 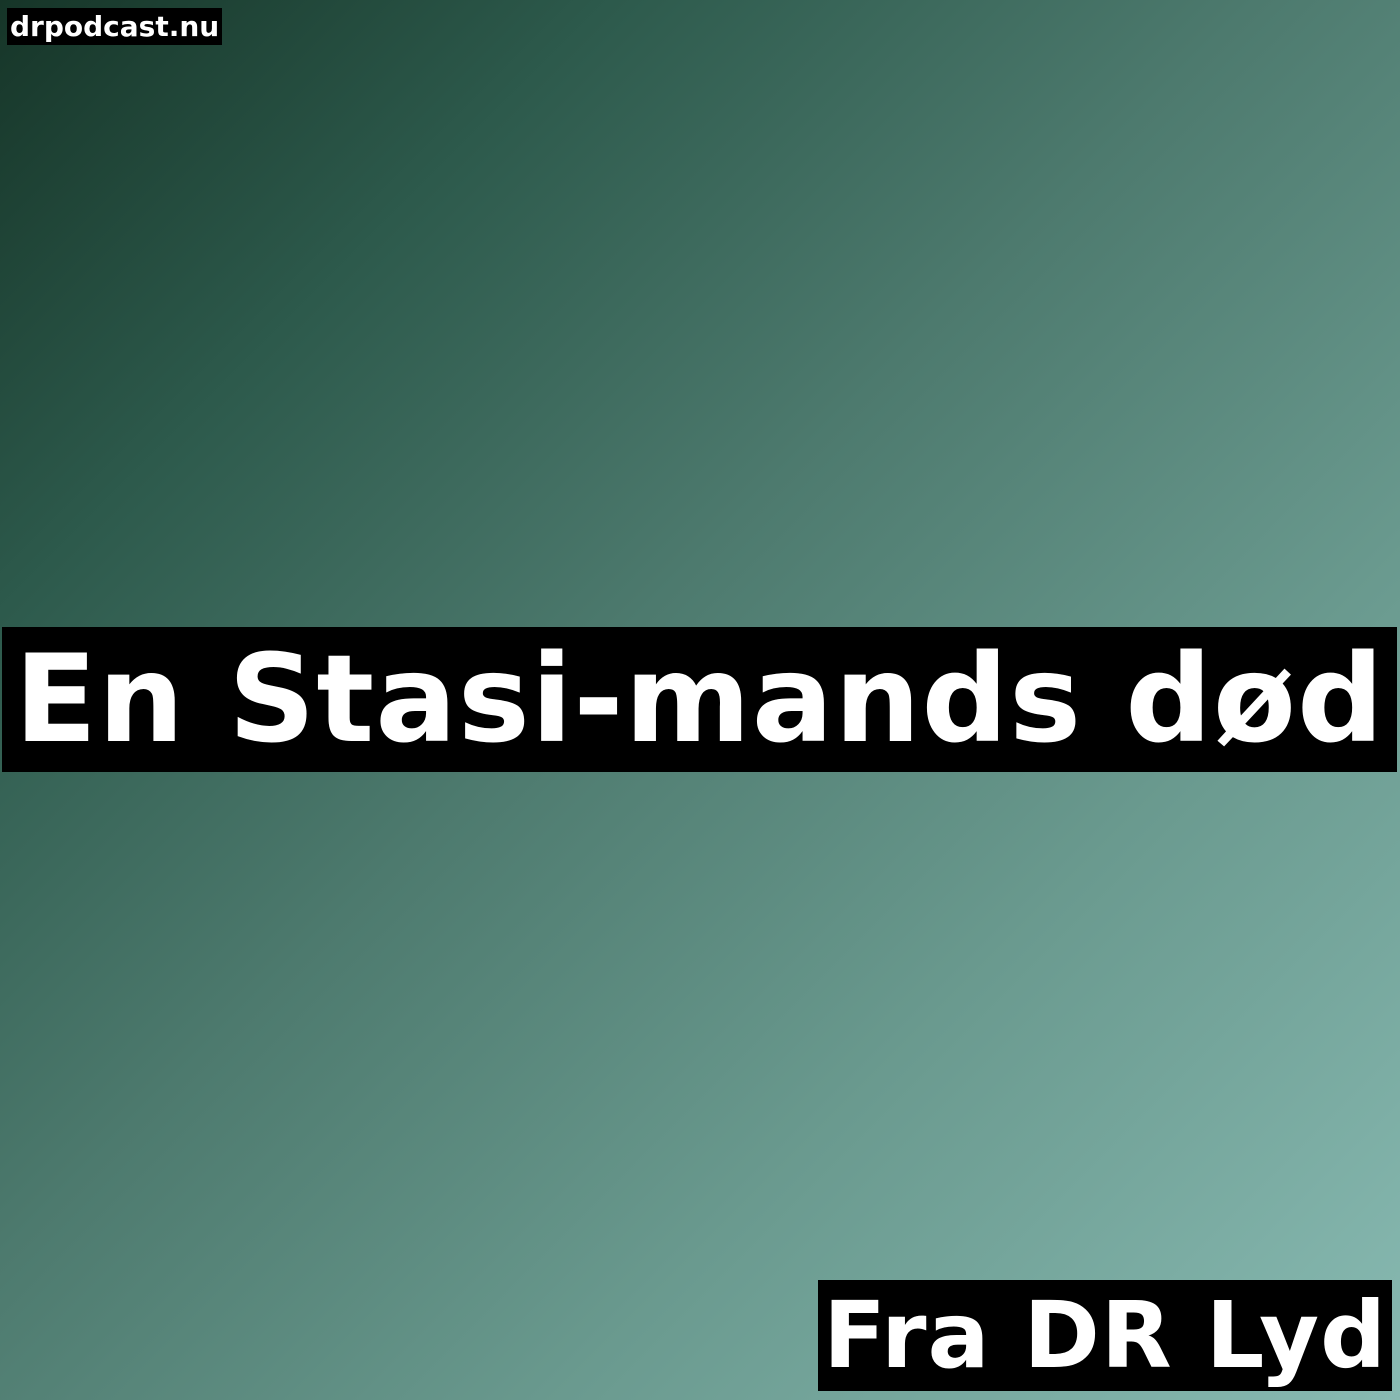 What do you see at coordinates (1105, 1335) in the screenshot?
I see `source-label: Fra DR Lyd` at bounding box center [1105, 1335].